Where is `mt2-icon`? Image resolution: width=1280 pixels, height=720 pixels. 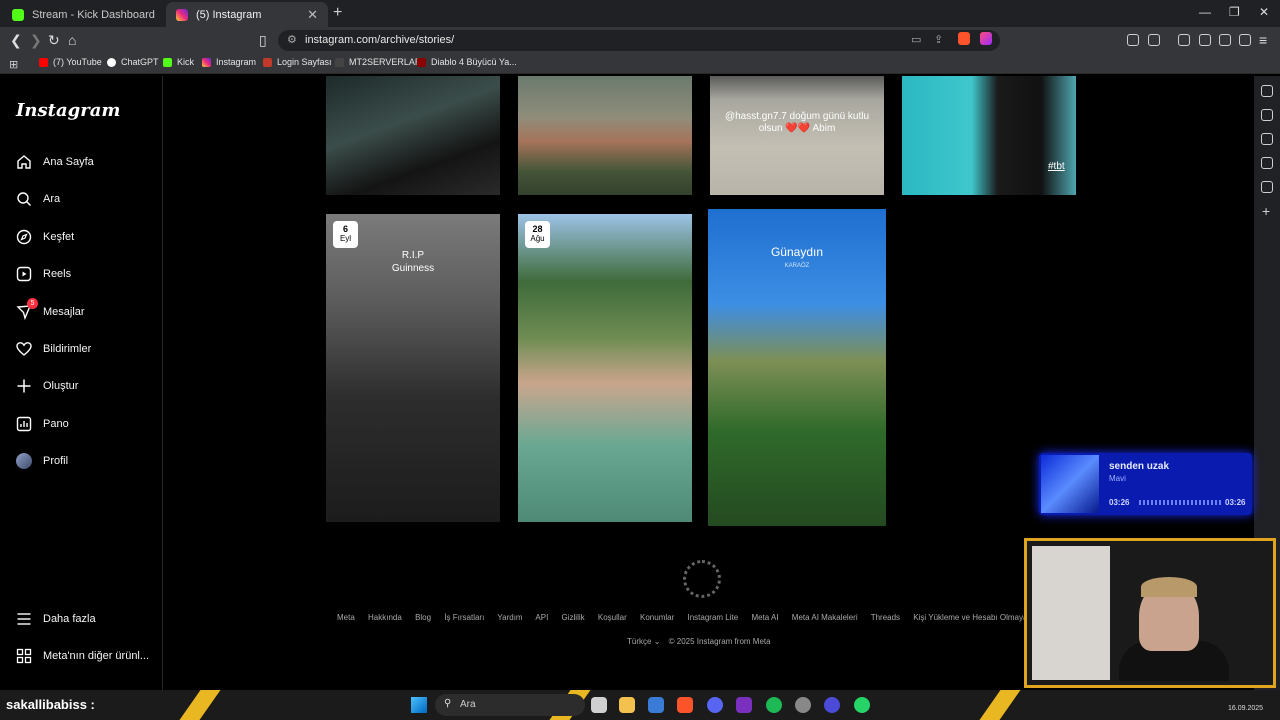 mt2-icon is located at coordinates (339, 62).